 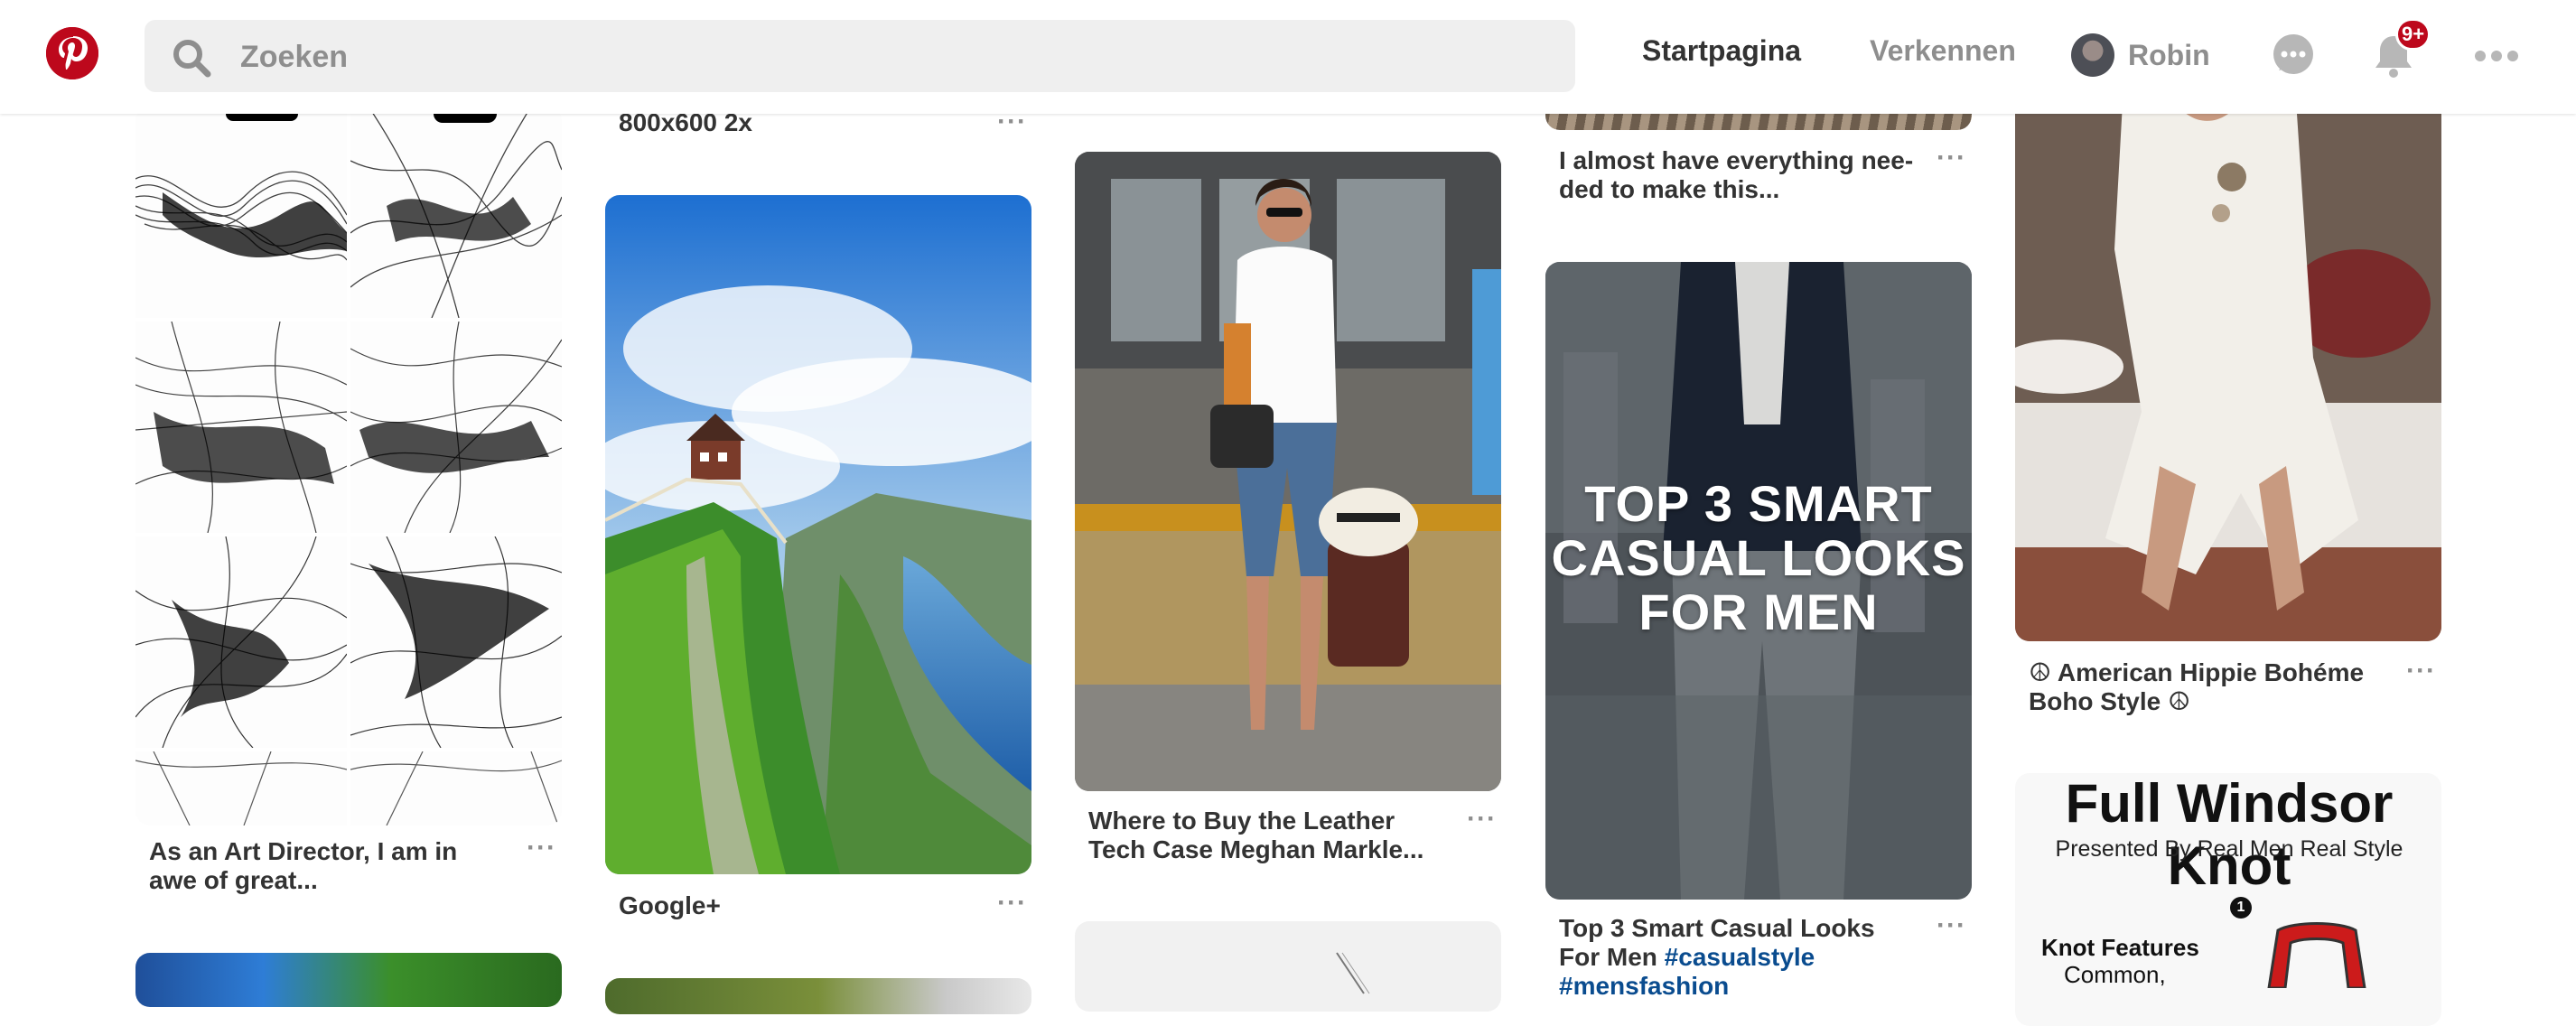 What do you see at coordinates (2317, 955) in the screenshot?
I see `necktie-illustration` at bounding box center [2317, 955].